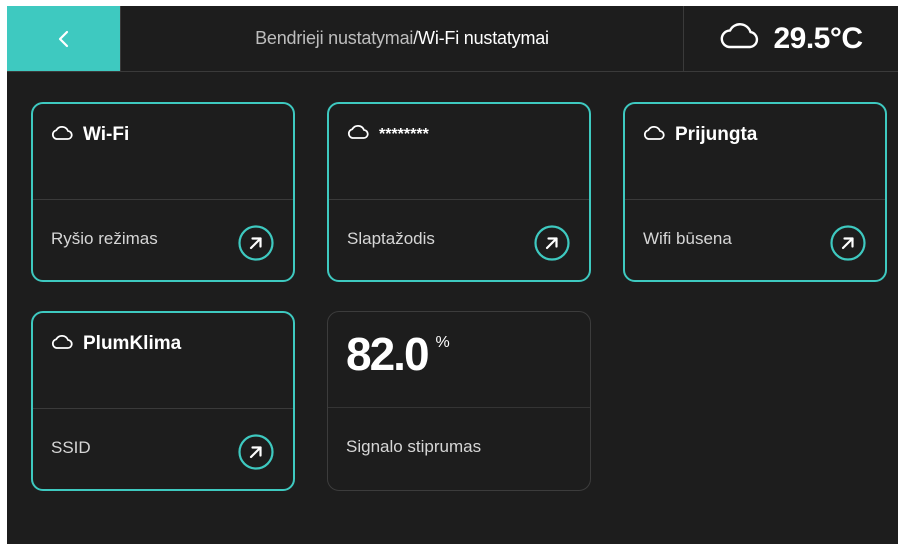 Image resolution: width=904 pixels, height=544 pixels. I want to click on card-label: Ryšio režimas, so click(104, 238).